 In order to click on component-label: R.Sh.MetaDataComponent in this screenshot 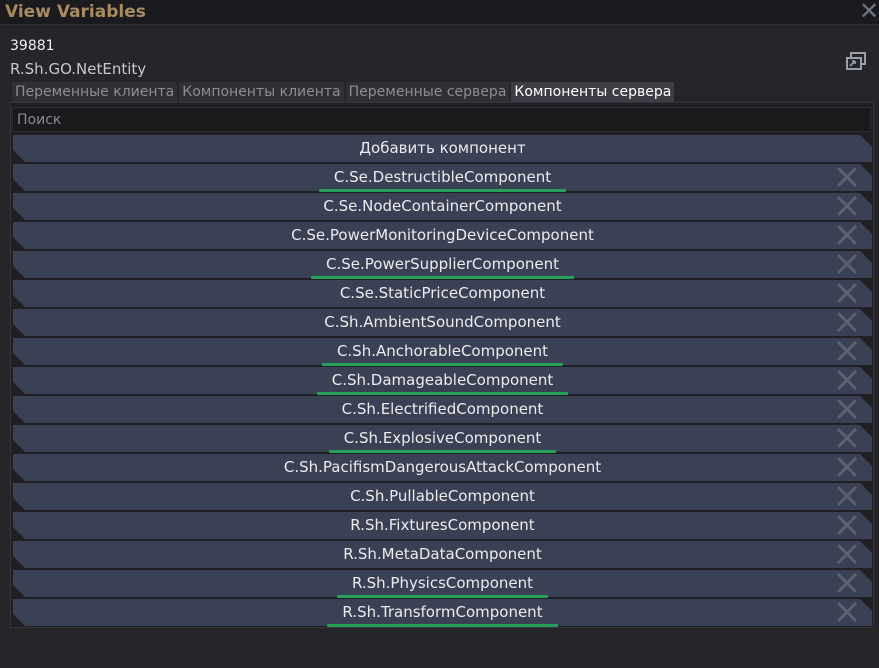, I will do `click(442, 554)`.